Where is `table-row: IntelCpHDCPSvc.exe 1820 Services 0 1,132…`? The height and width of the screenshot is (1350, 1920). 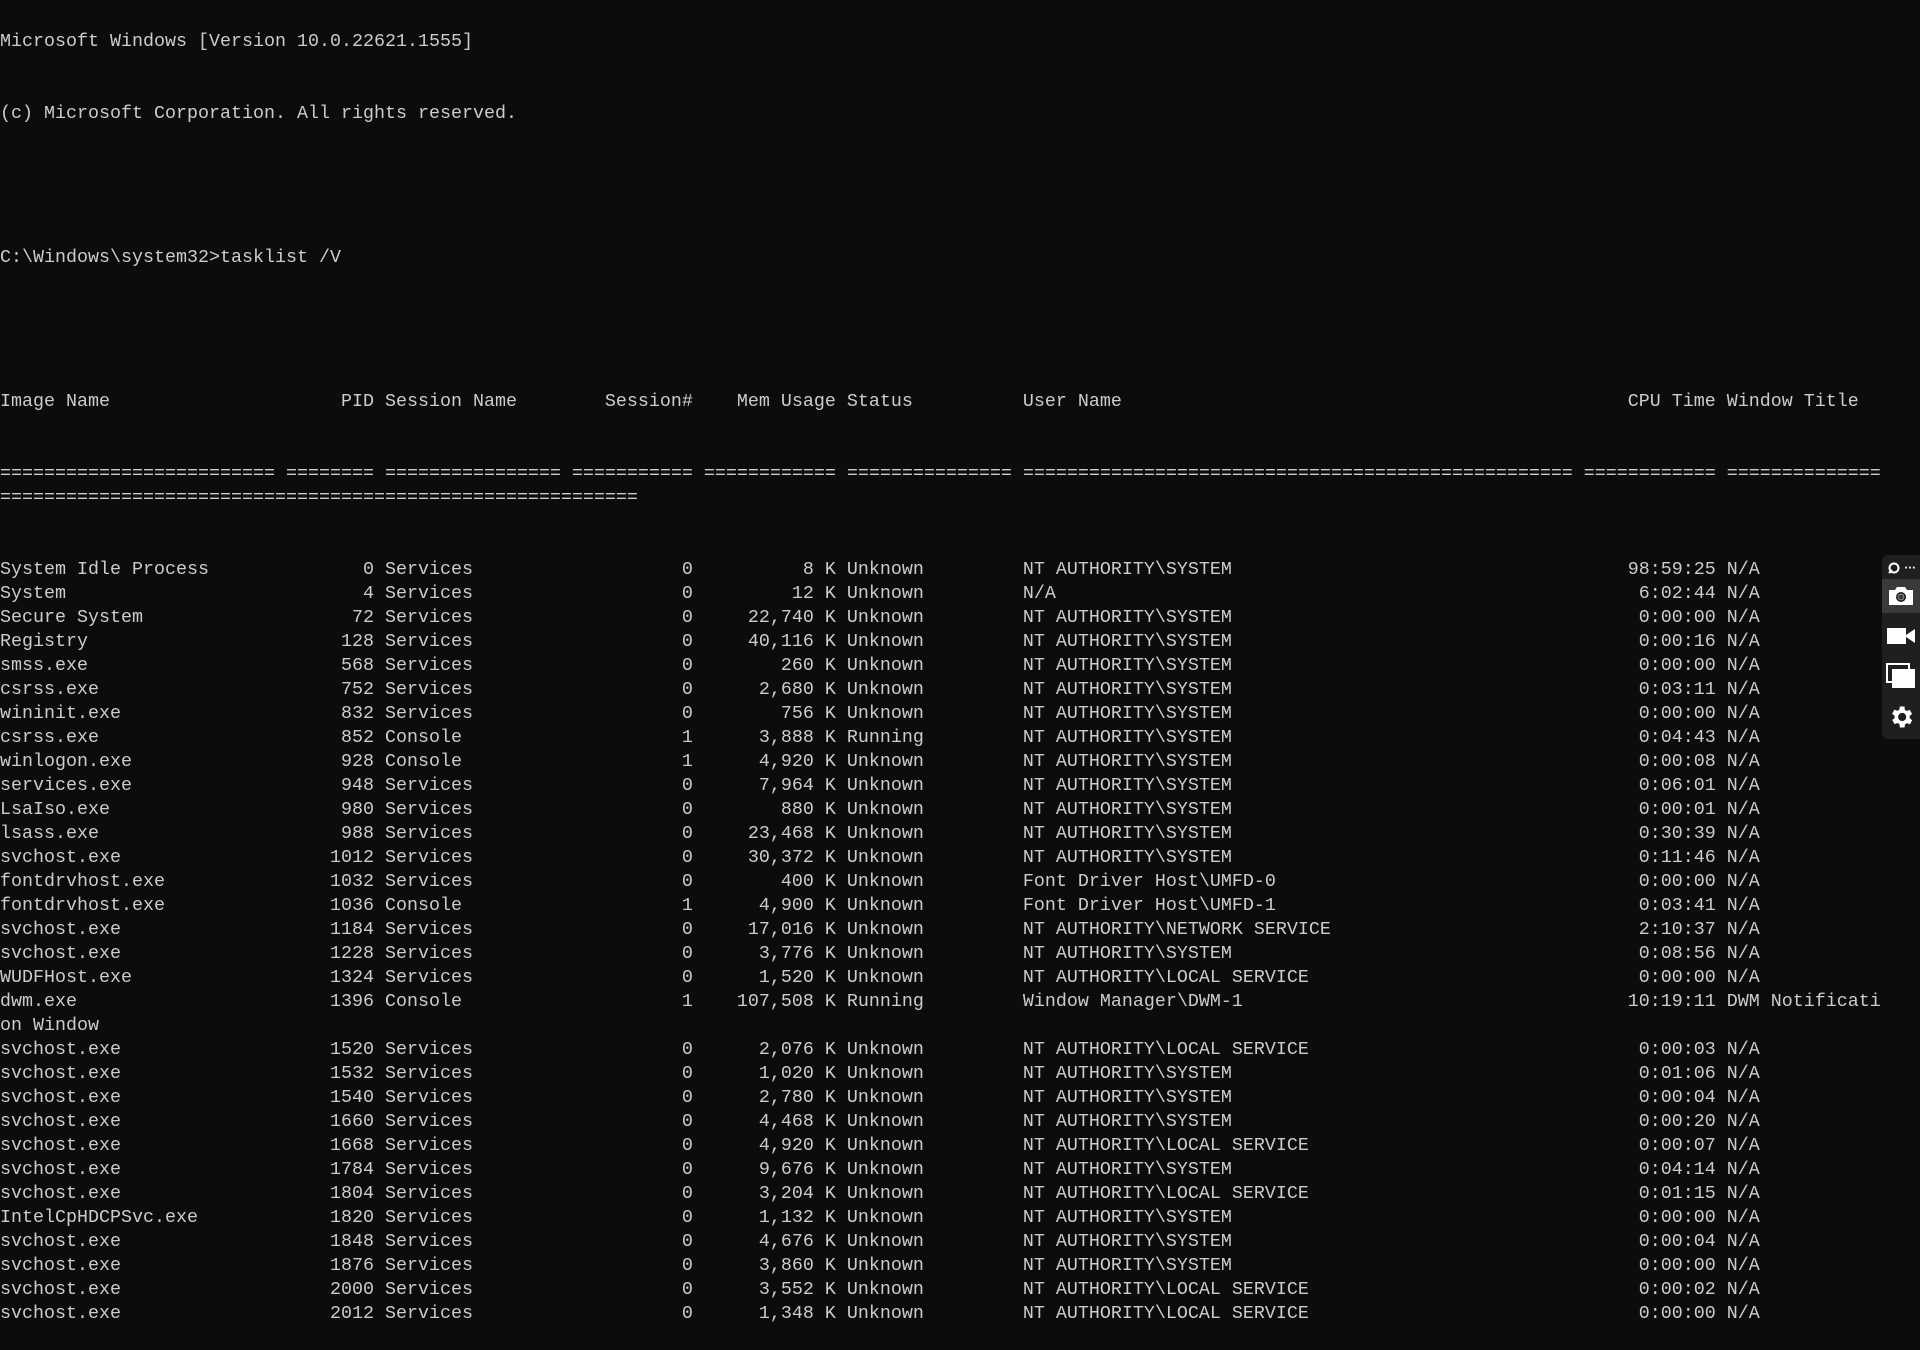
table-row: IntelCpHDCPSvc.exe 1820 Services 0 1,132… is located at coordinates (880, 1217).